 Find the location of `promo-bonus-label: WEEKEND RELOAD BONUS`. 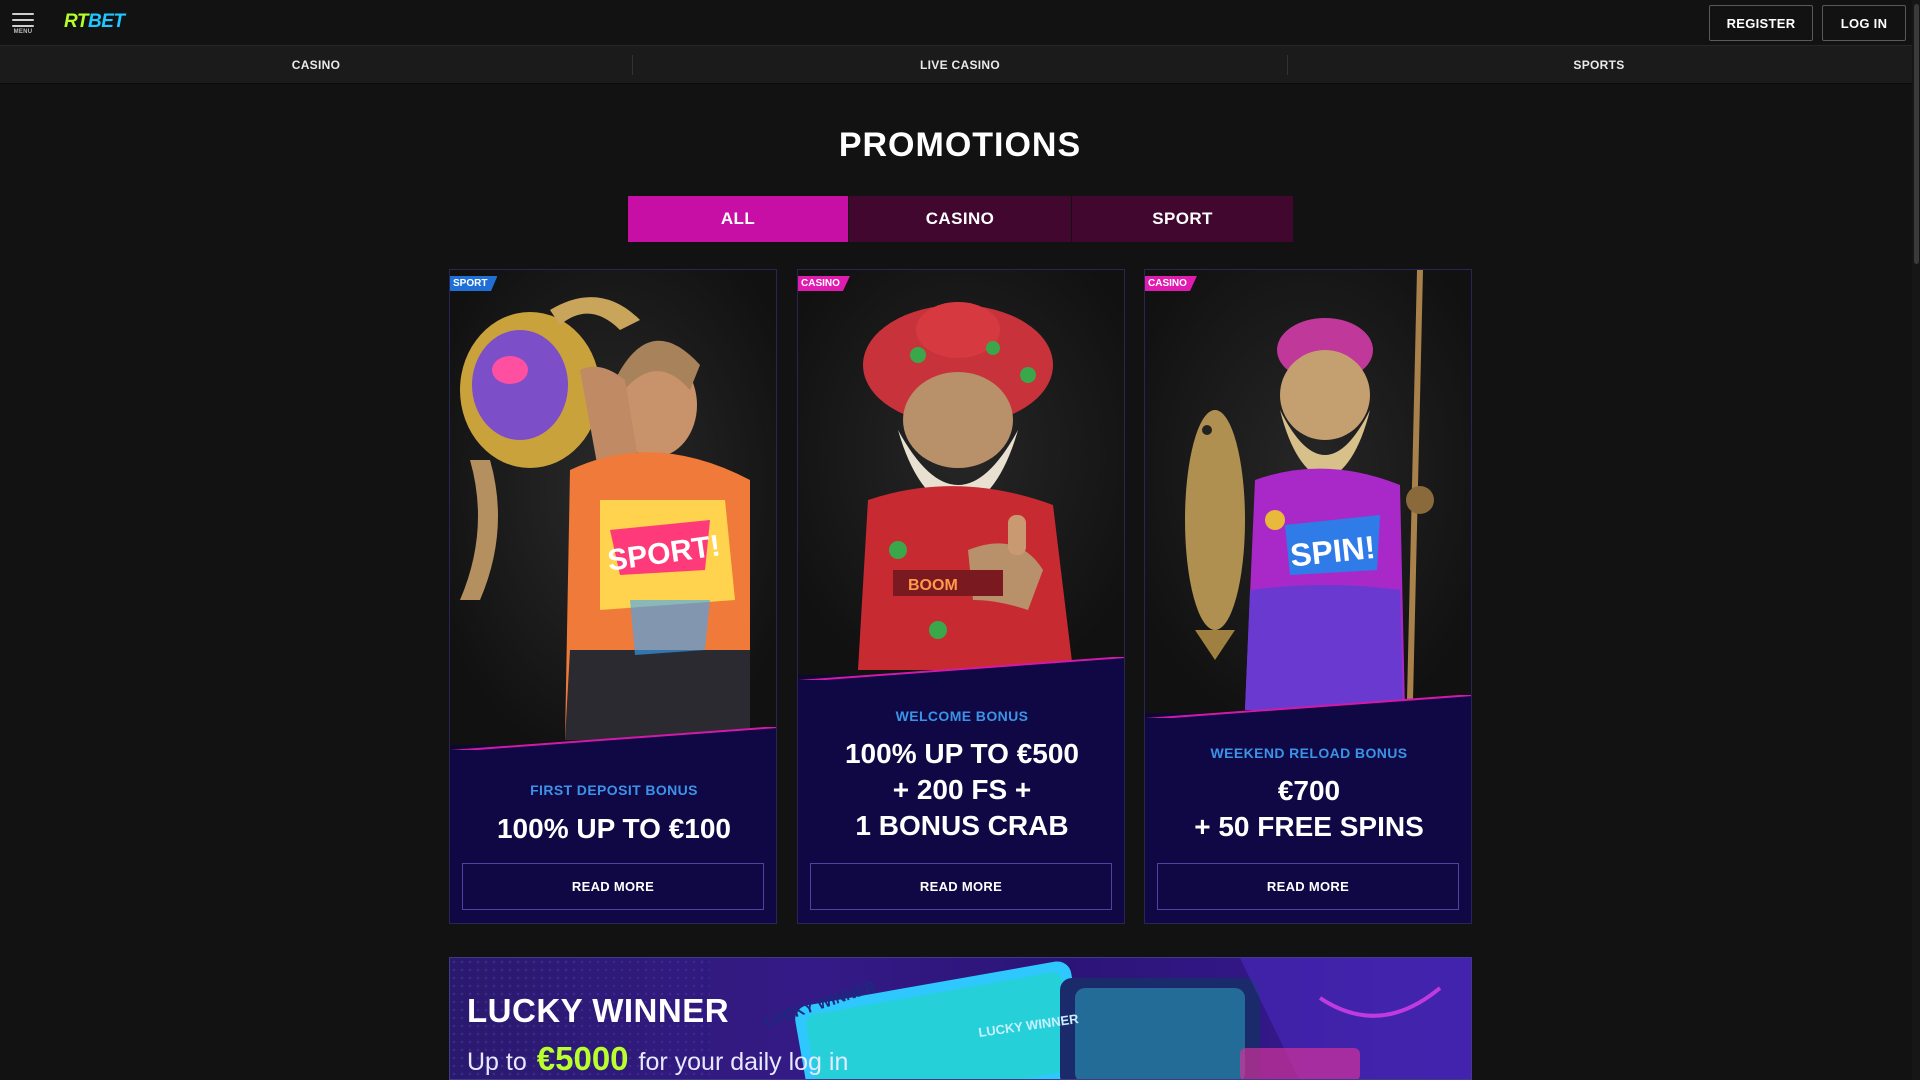

promo-bonus-label: WEEKEND RELOAD BONUS is located at coordinates (1309, 753).